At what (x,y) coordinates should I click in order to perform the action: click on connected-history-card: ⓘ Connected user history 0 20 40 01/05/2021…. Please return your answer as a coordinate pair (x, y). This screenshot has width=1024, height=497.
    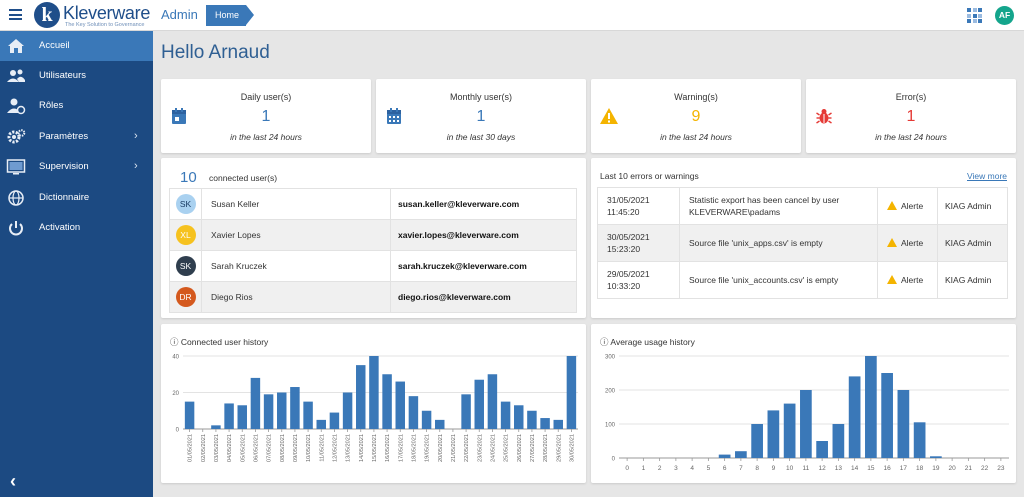
    Looking at the image, I should click on (373, 403).